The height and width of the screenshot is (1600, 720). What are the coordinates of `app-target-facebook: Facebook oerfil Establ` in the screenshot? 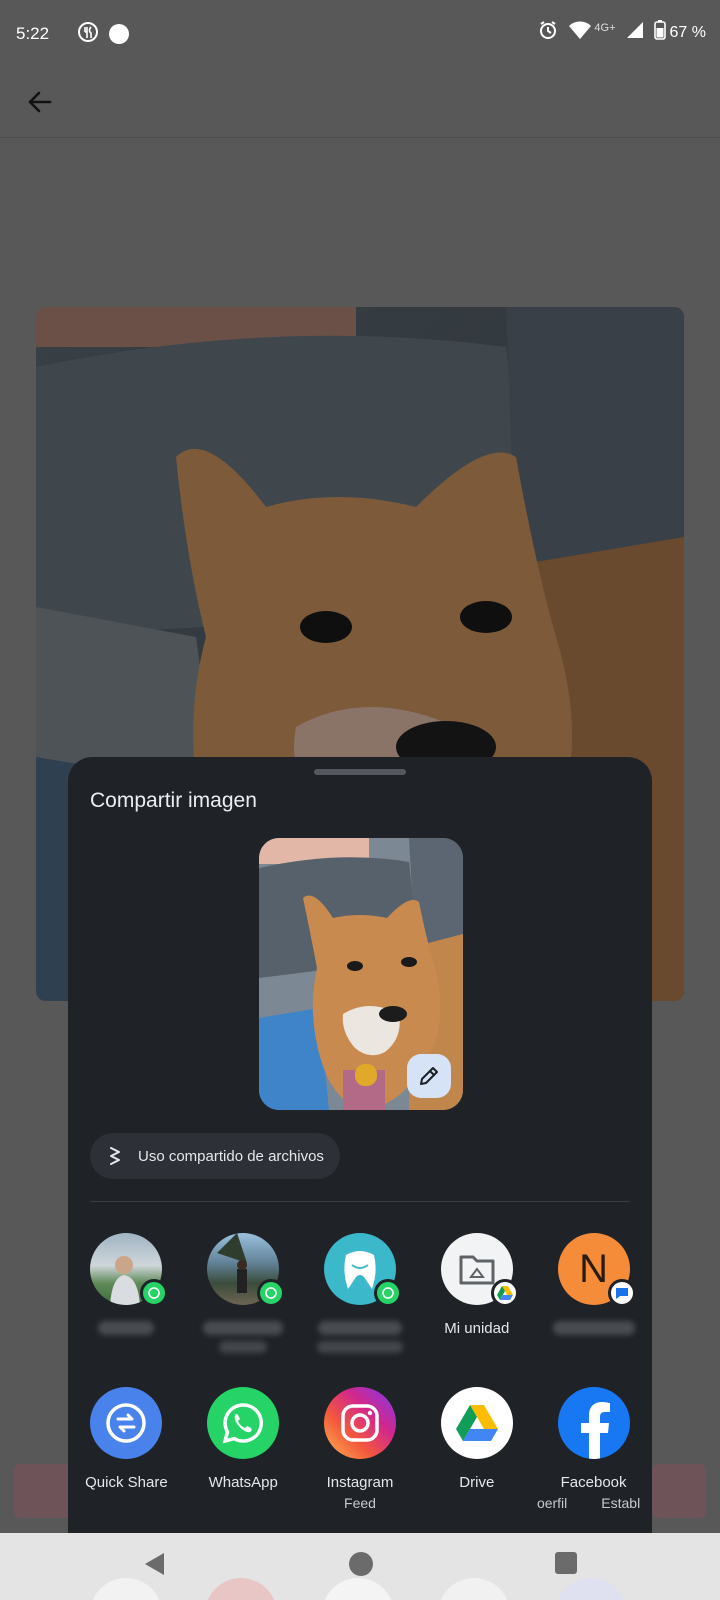 It's located at (593, 1450).